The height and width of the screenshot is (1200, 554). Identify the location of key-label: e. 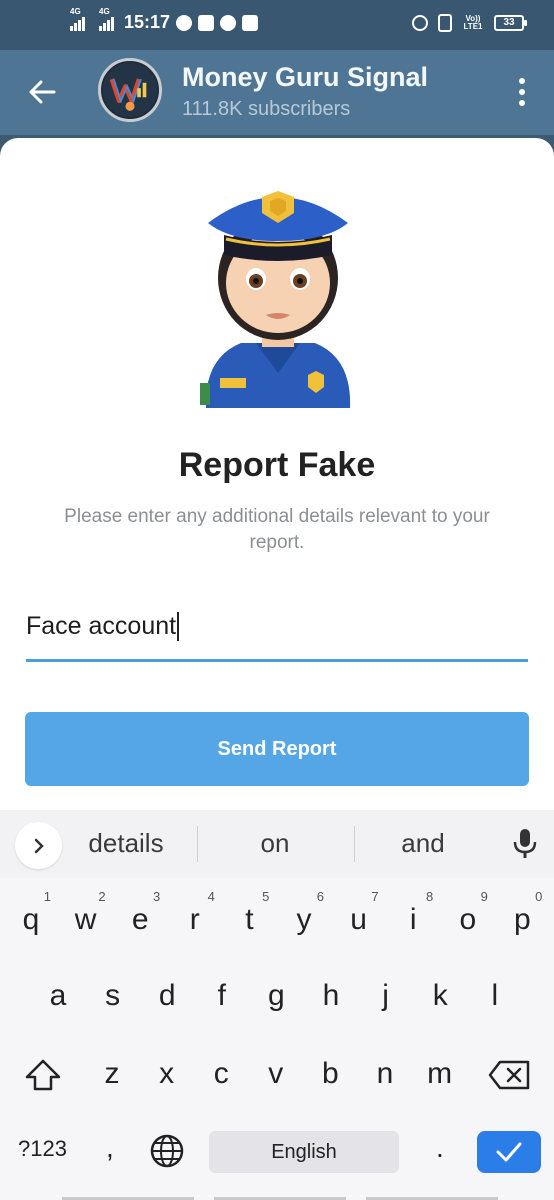
(140, 919).